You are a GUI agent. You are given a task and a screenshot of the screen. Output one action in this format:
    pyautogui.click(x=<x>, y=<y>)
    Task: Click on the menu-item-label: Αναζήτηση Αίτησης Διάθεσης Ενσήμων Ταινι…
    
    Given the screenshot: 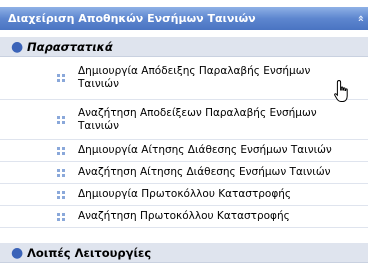 What is the action you would take?
    pyautogui.click(x=204, y=172)
    